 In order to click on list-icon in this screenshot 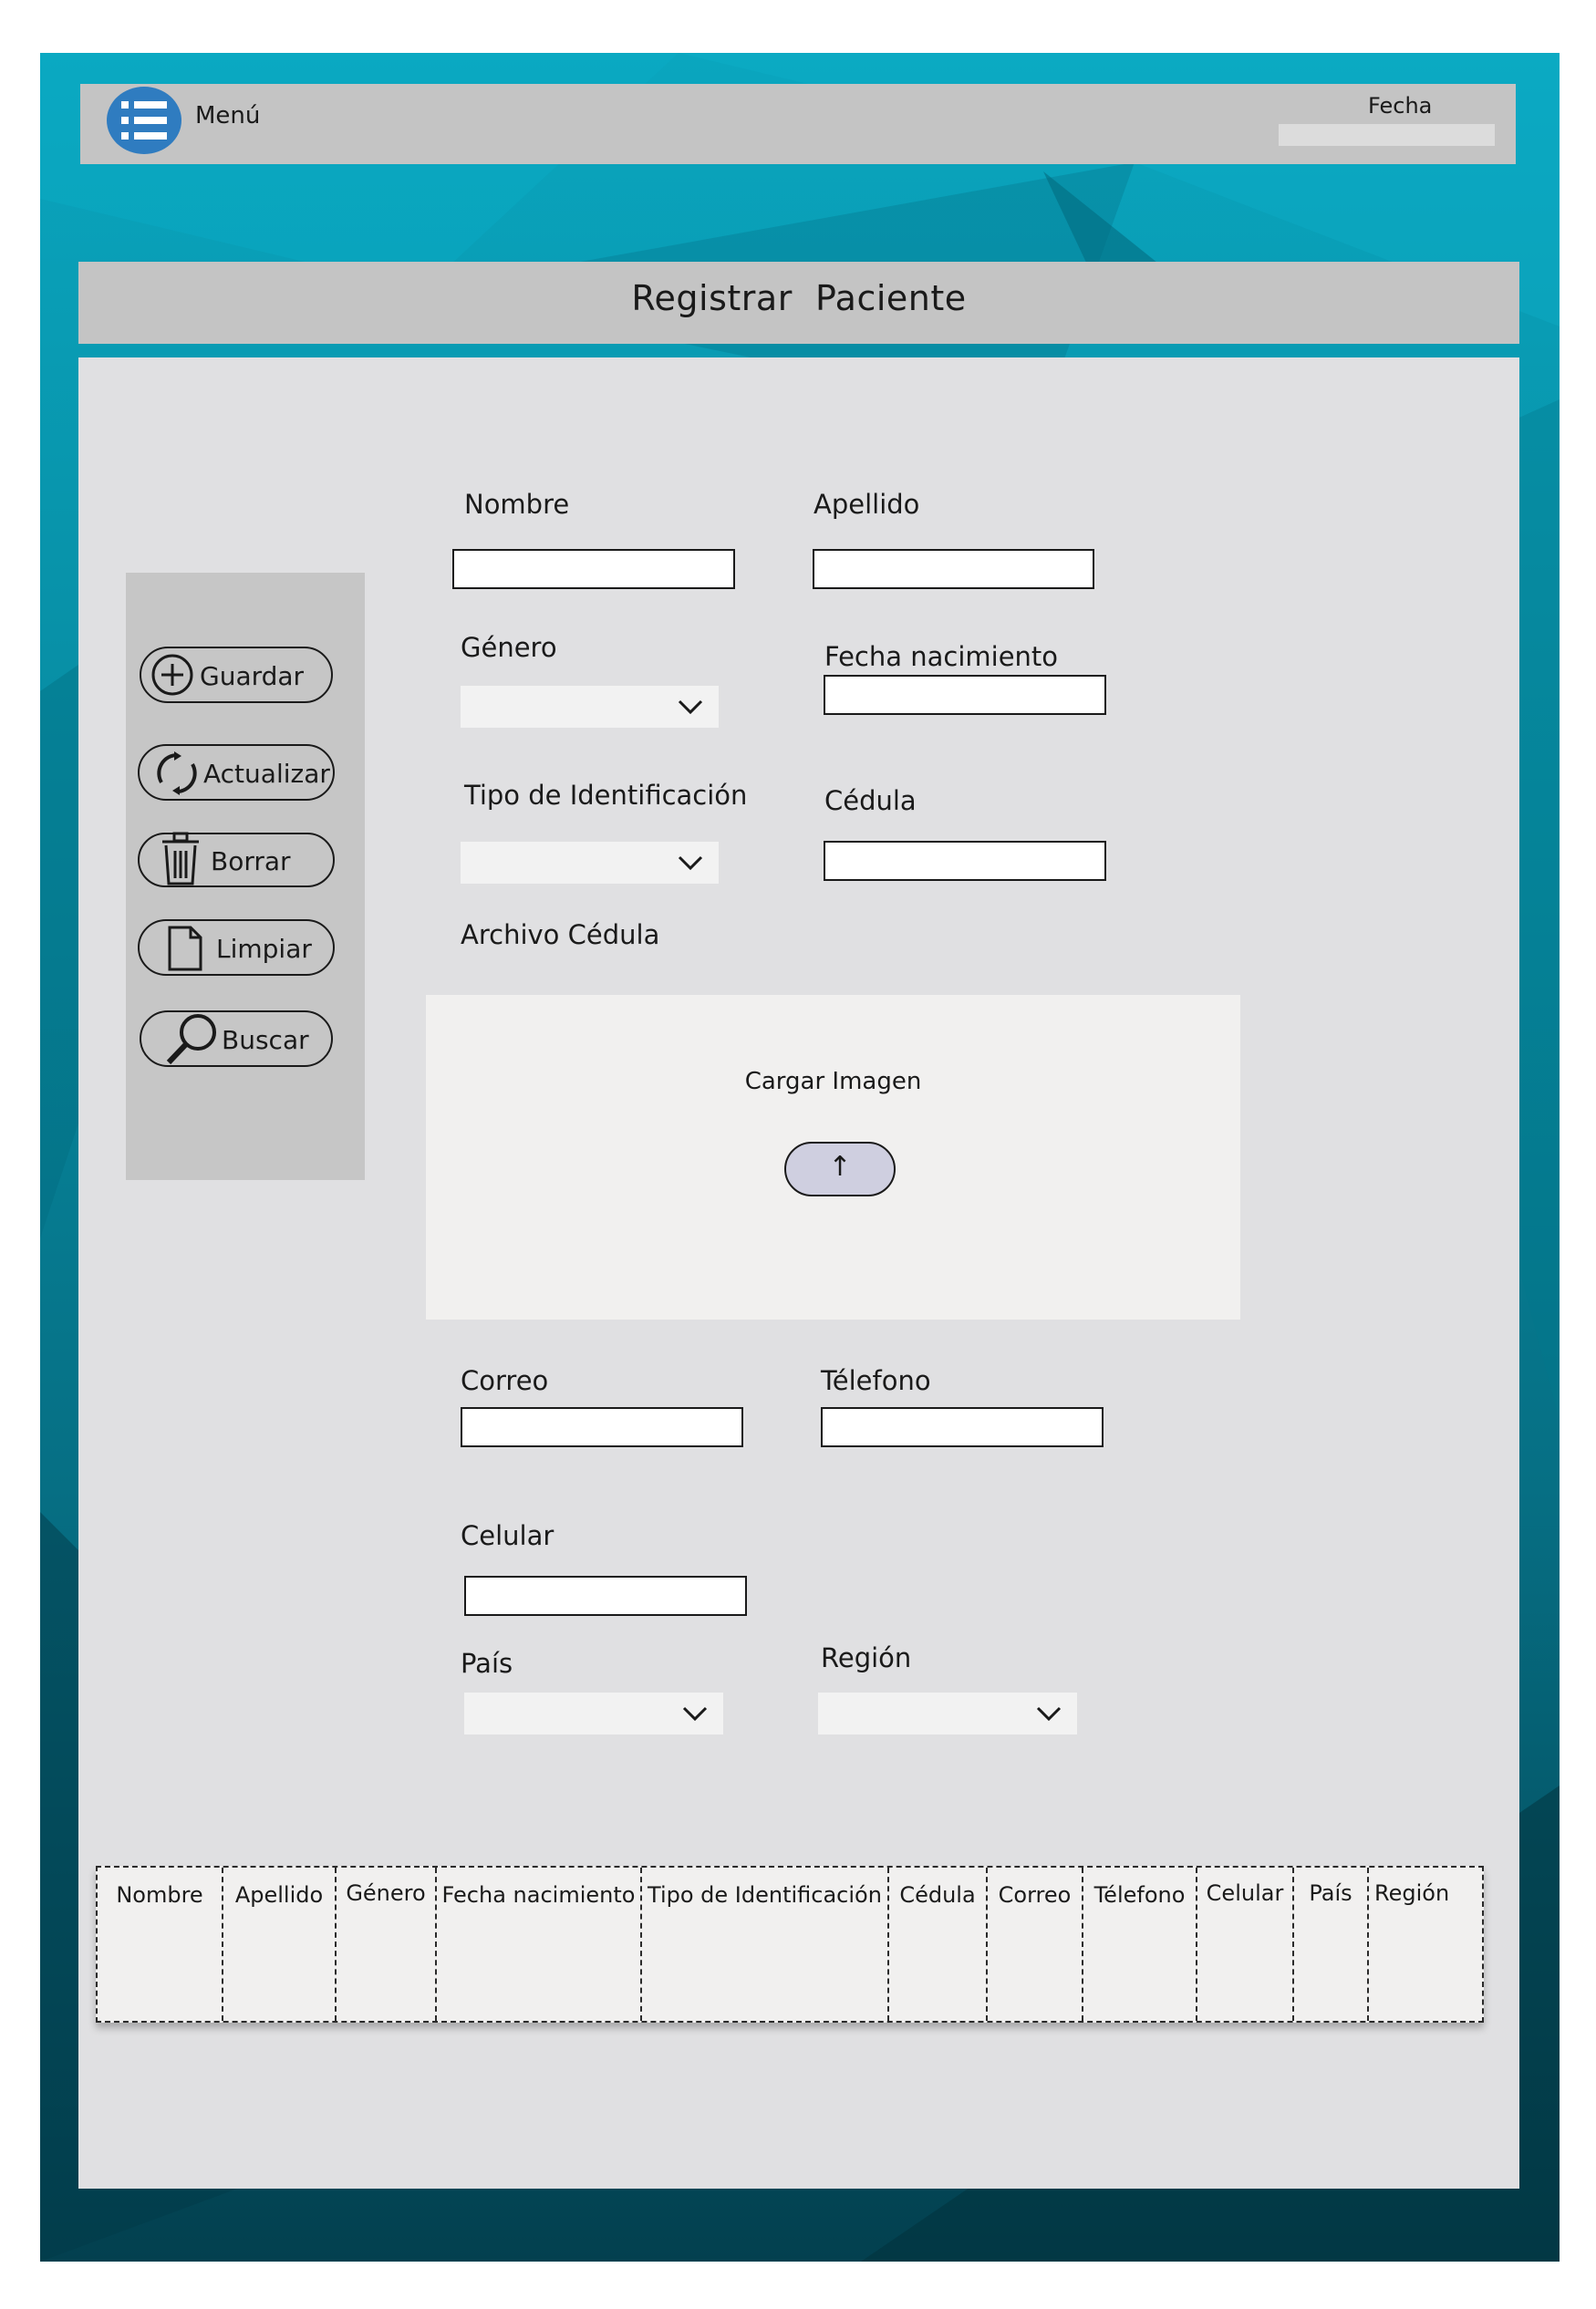, I will do `click(144, 120)`.